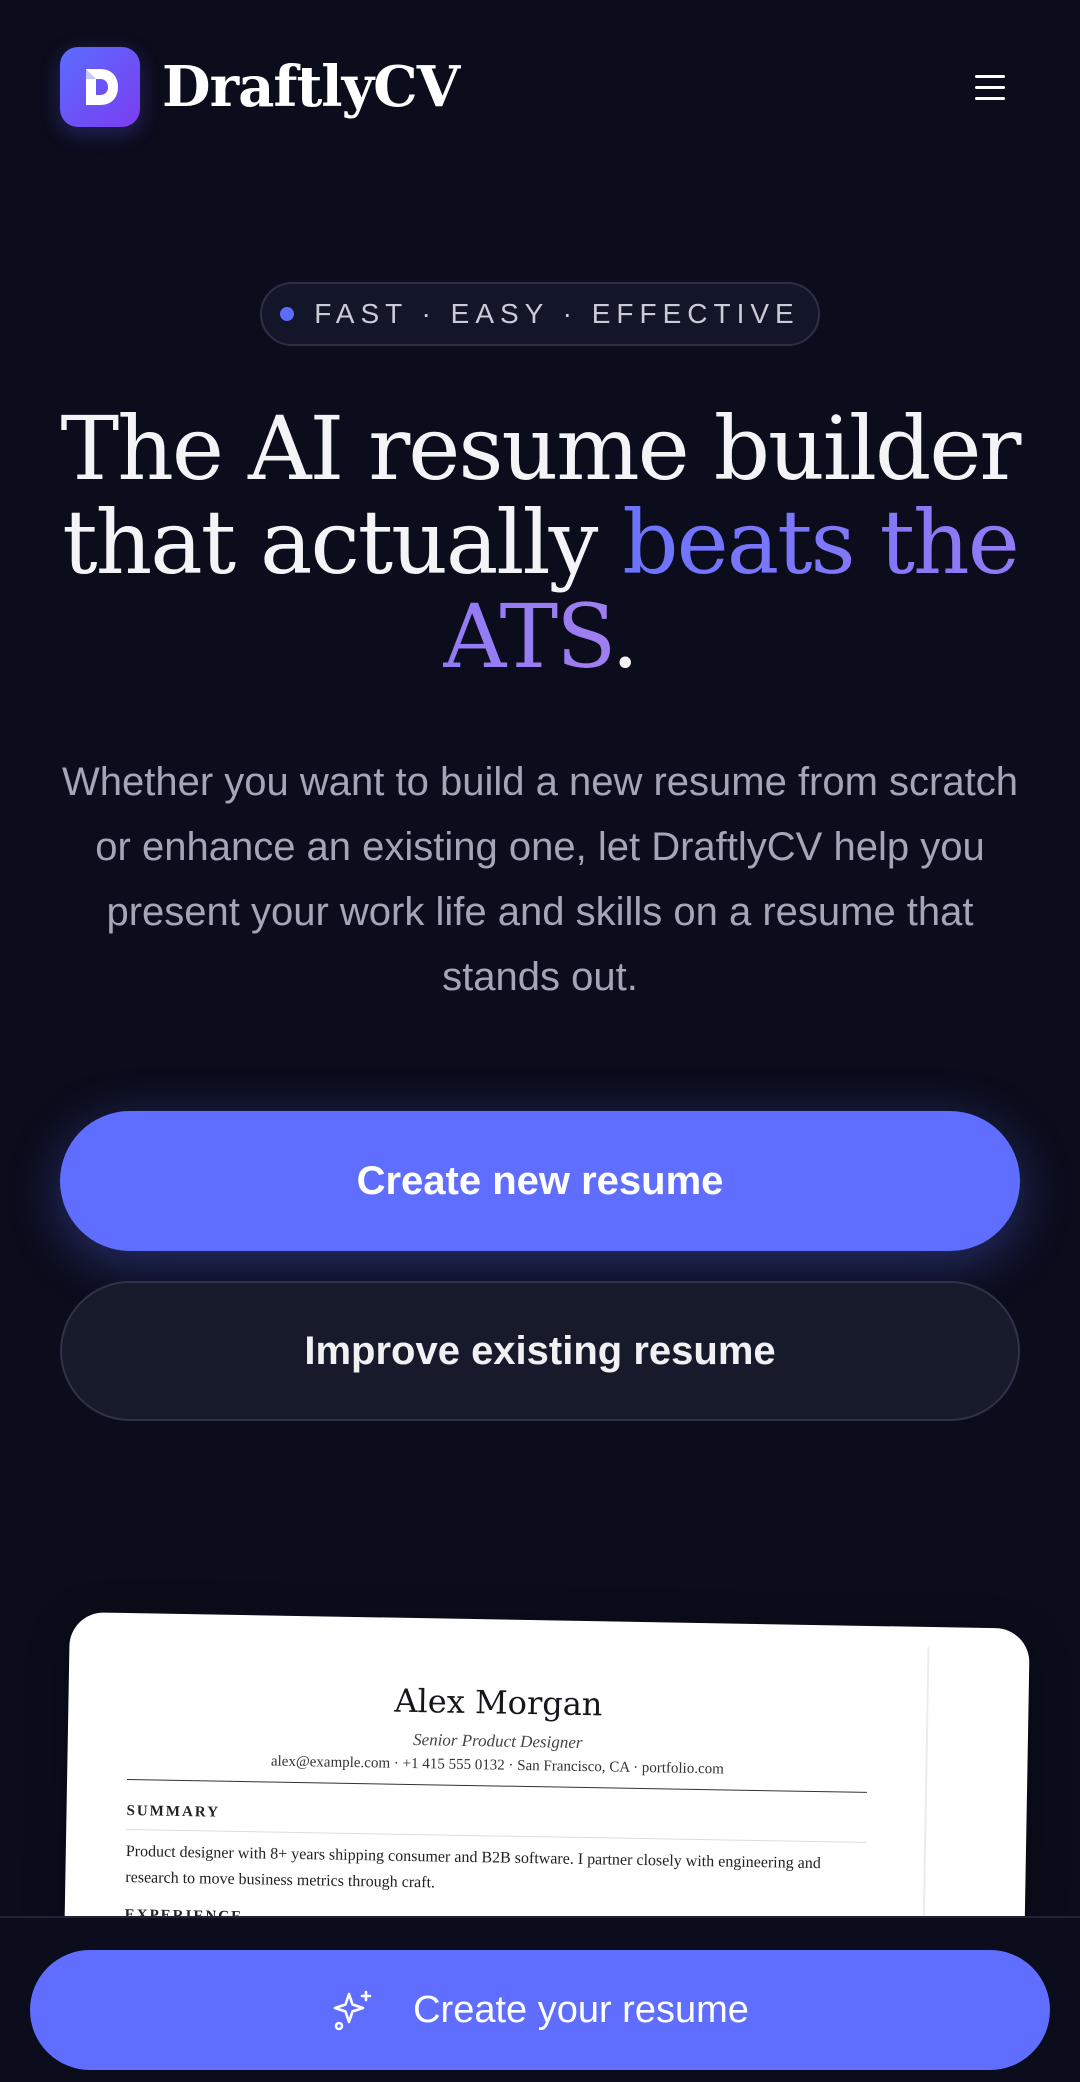  I want to click on logo-icon, so click(100, 87).